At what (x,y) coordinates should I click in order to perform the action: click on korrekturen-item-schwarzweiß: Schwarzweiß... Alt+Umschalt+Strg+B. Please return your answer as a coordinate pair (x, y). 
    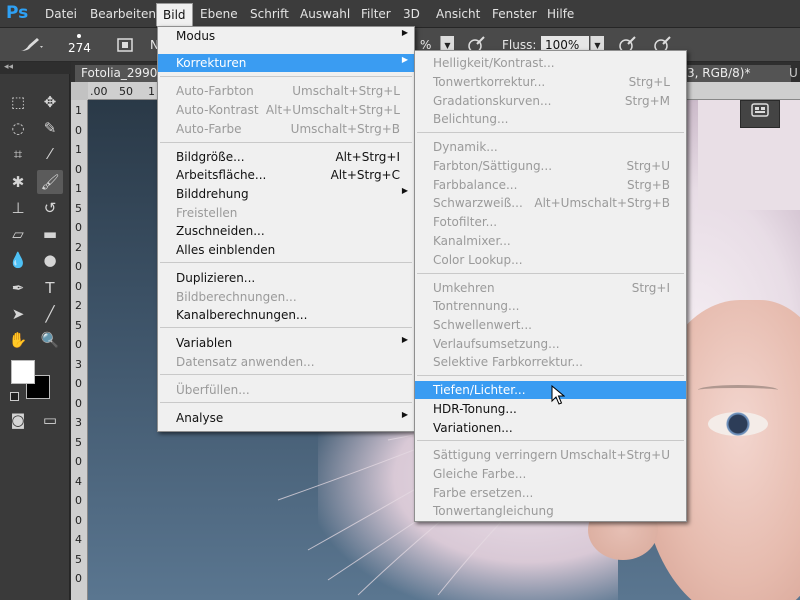
    Looking at the image, I should click on (550, 203).